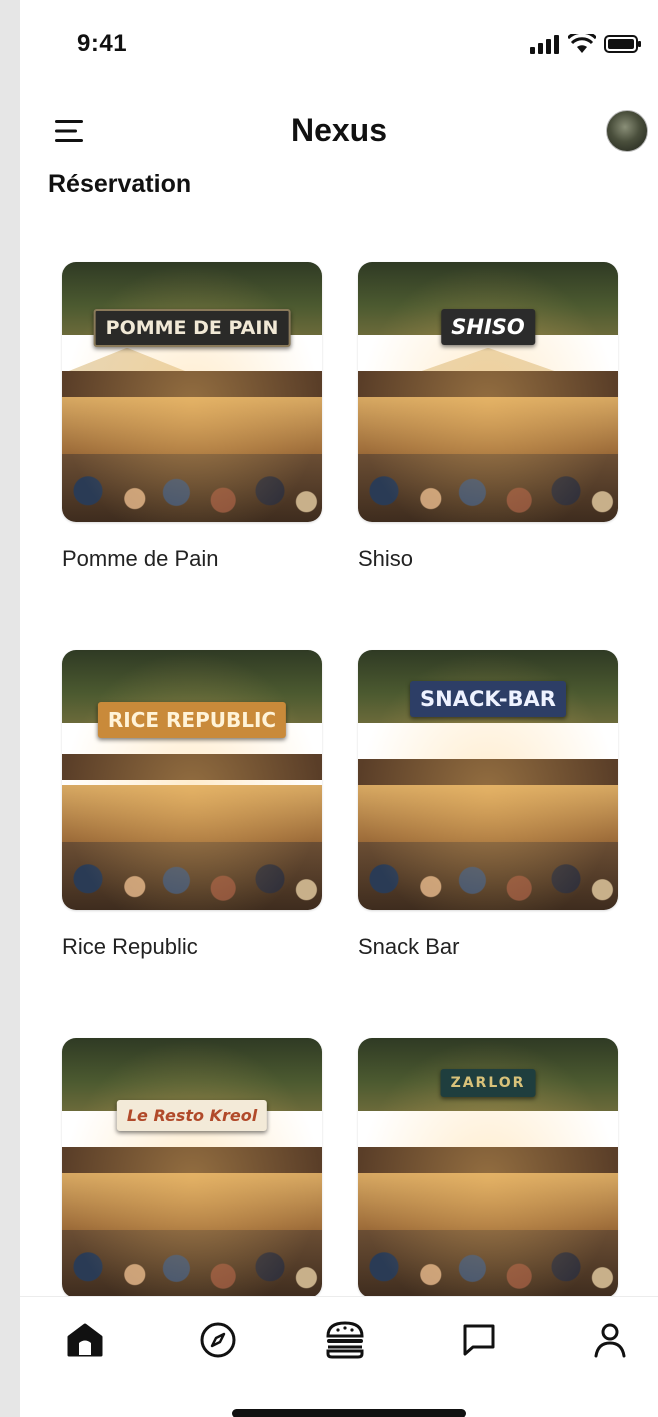 This screenshot has height=1417, width=658. What do you see at coordinates (192, 720) in the screenshot?
I see `storefront-sign: RICE REPUBLIC` at bounding box center [192, 720].